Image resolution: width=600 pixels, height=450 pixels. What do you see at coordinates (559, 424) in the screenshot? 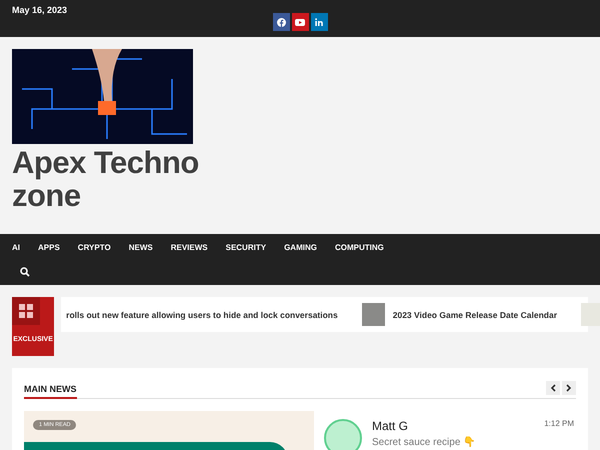
I see `message-time: 1:12 PM` at bounding box center [559, 424].